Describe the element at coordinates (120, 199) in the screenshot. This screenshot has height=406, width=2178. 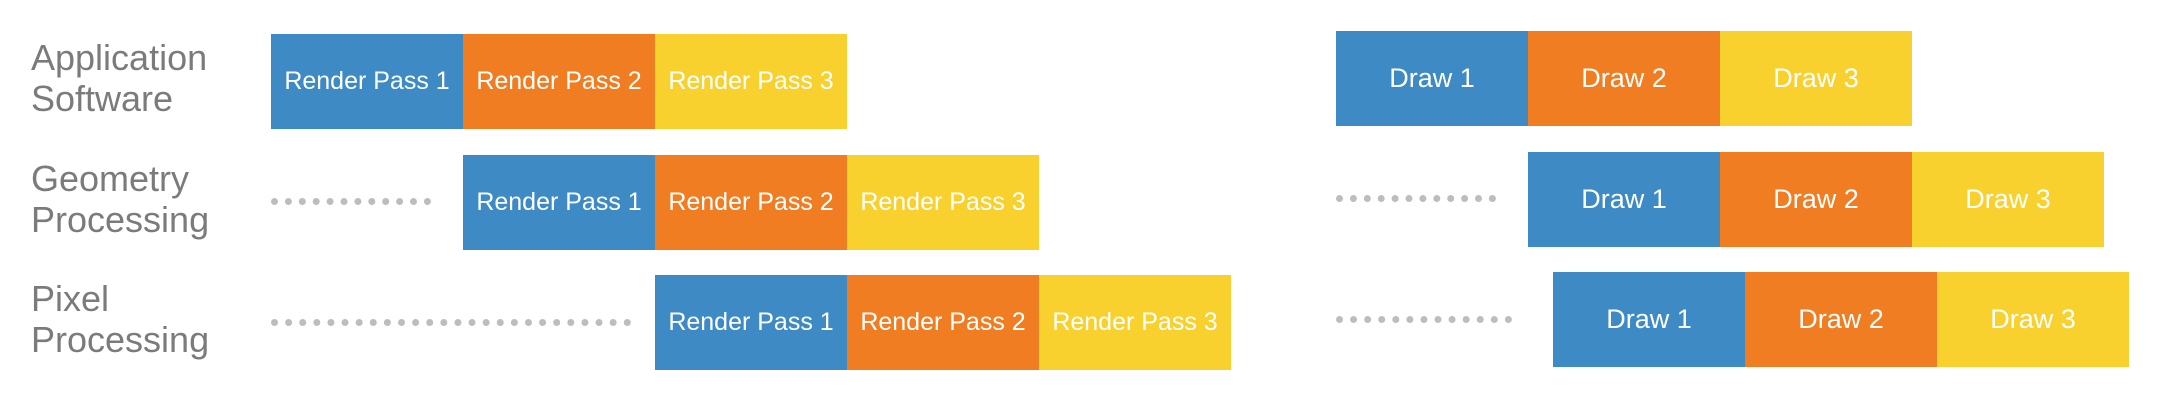
I see `row-label-geometry-processing: Geometry Processing` at that location.